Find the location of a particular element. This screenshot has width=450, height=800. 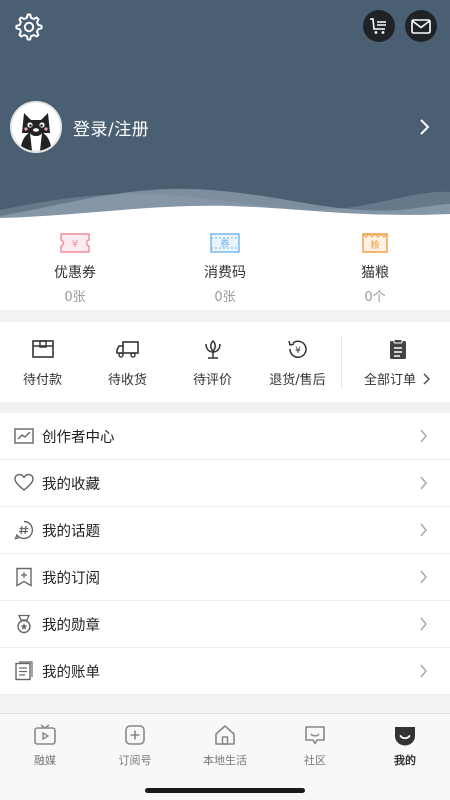

coupon-icon: ¥ is located at coordinates (75, 243).